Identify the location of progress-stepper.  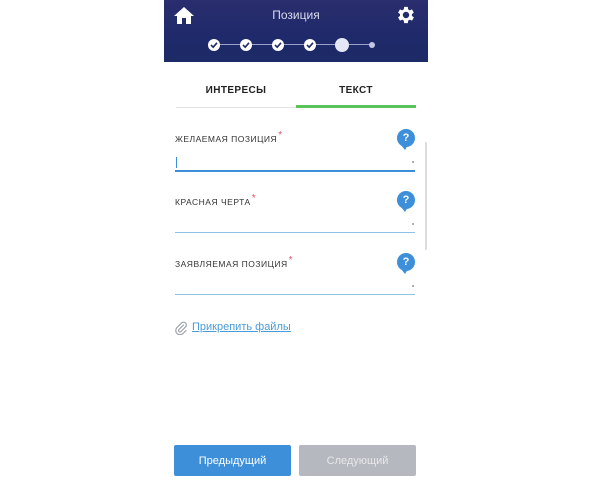
(295, 45).